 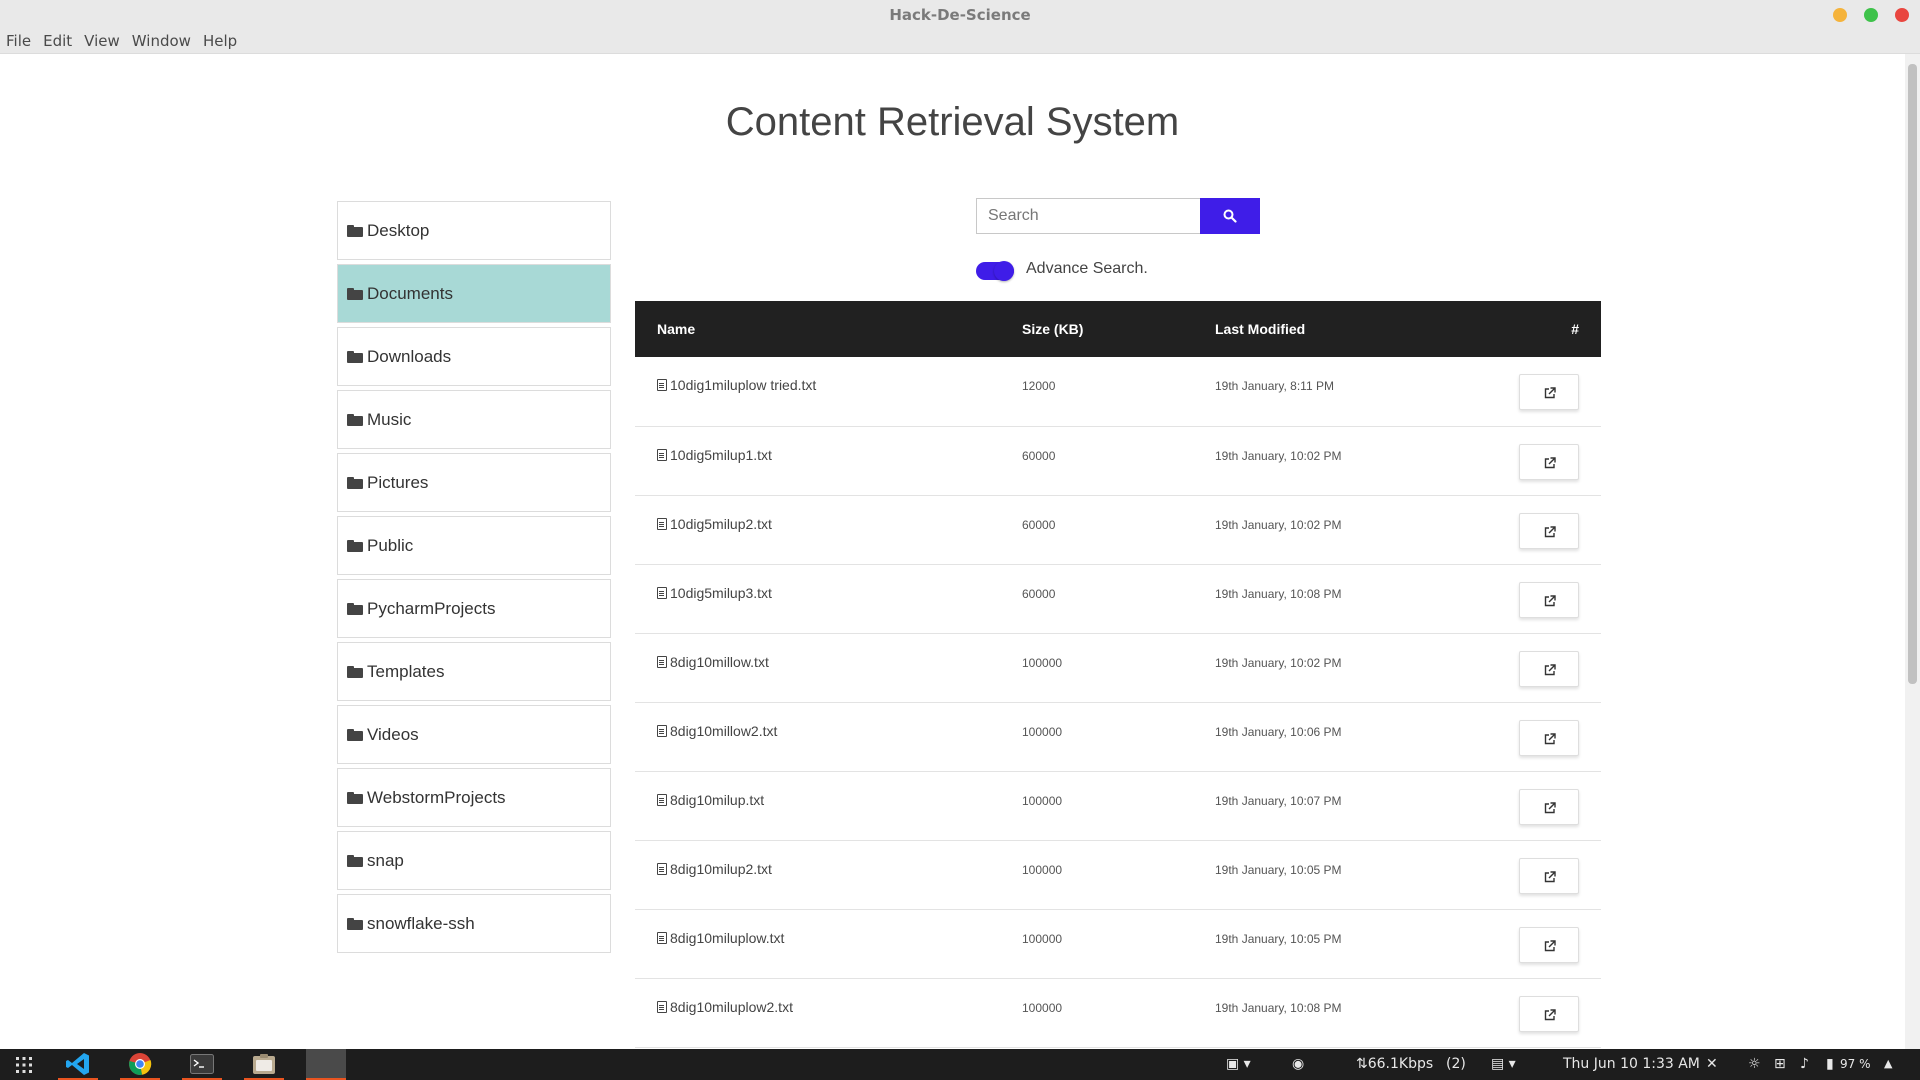 What do you see at coordinates (1712, 1064) in the screenshot?
I see `notifications-off-icon: ✕` at bounding box center [1712, 1064].